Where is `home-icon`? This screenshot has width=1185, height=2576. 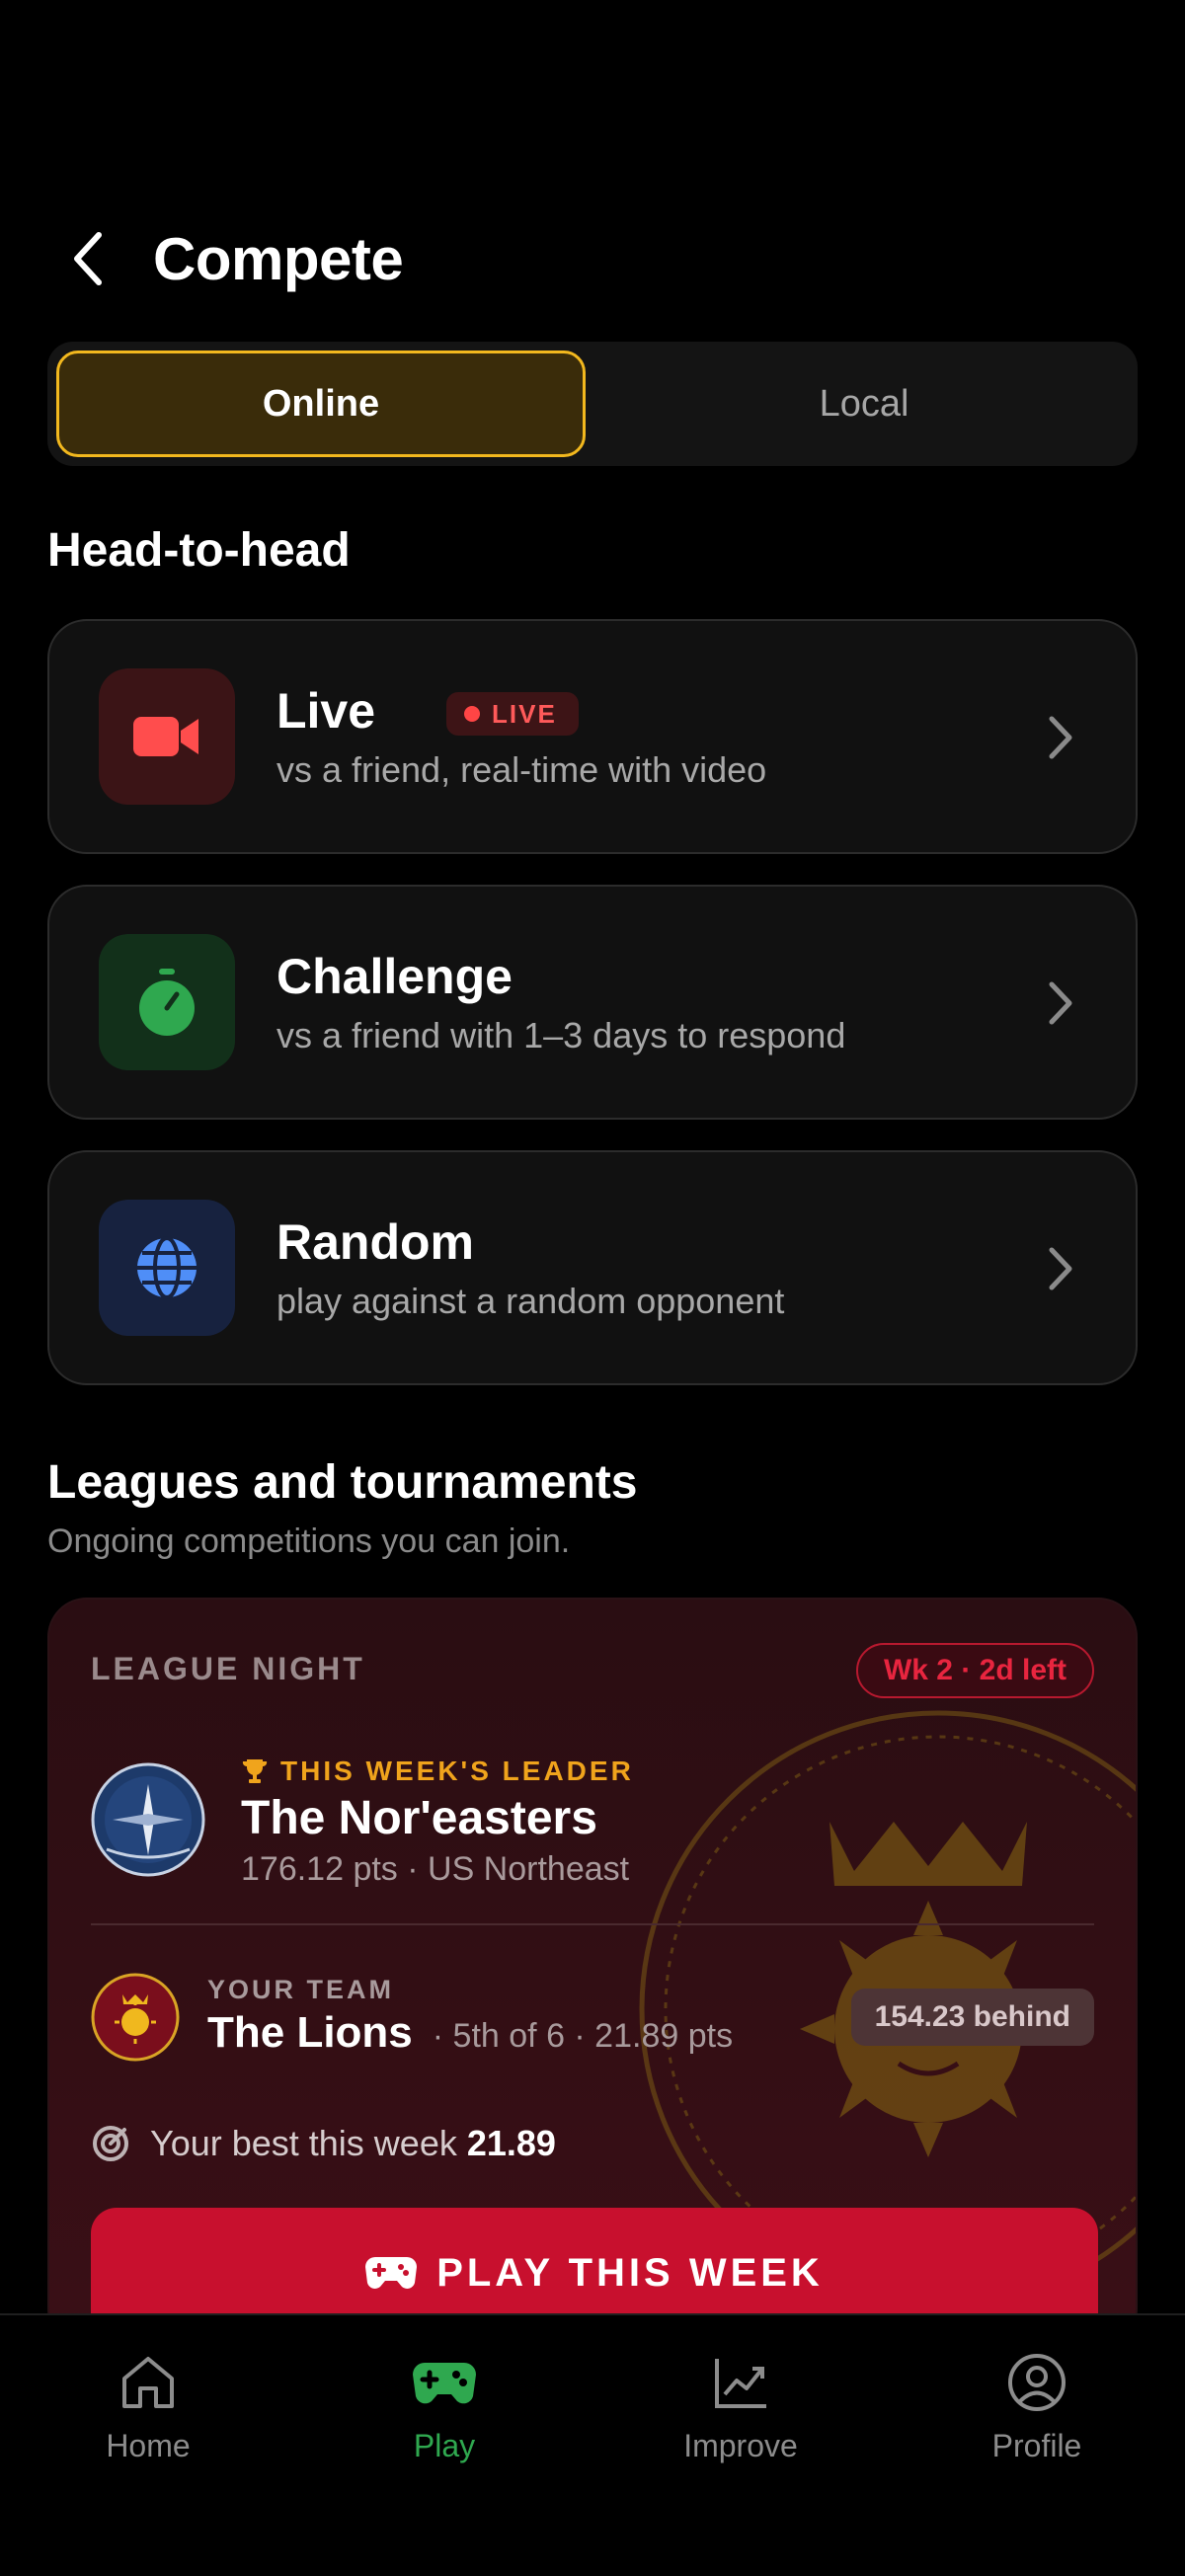 home-icon is located at coordinates (148, 2382).